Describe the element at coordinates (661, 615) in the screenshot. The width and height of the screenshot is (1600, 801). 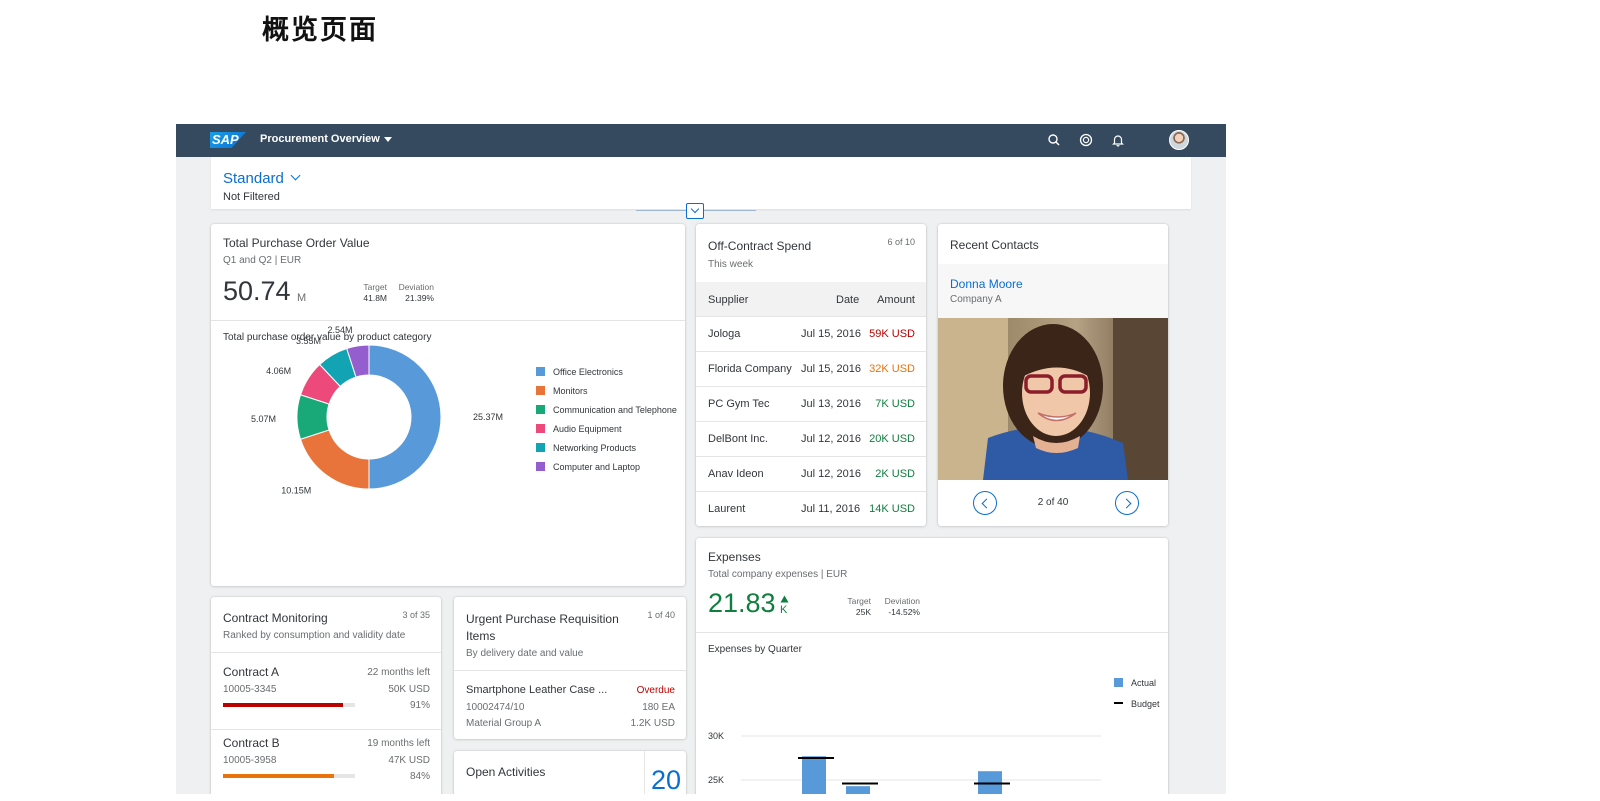
I see `item-count: 1 of 40` at that location.